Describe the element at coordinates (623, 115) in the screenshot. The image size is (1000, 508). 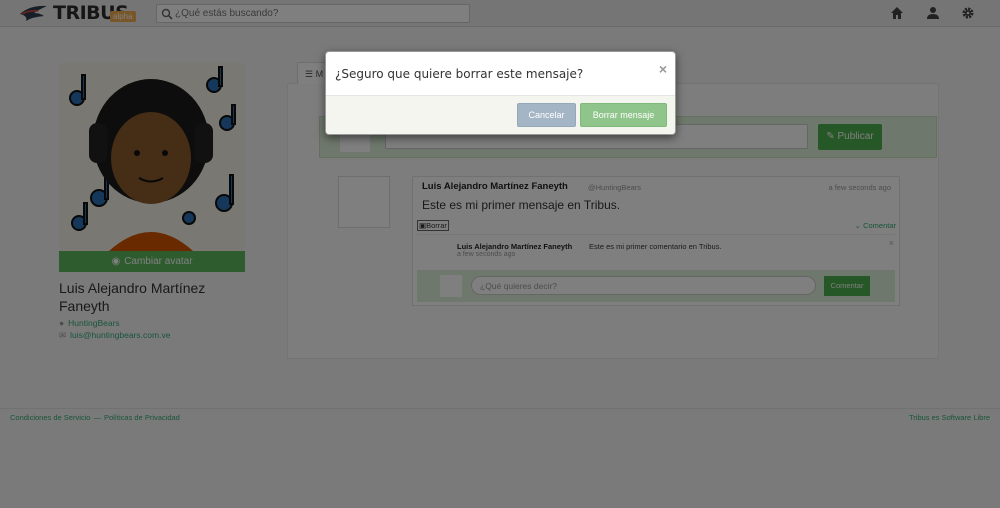
I see `delete-message-button: Borrar mensaje` at that location.